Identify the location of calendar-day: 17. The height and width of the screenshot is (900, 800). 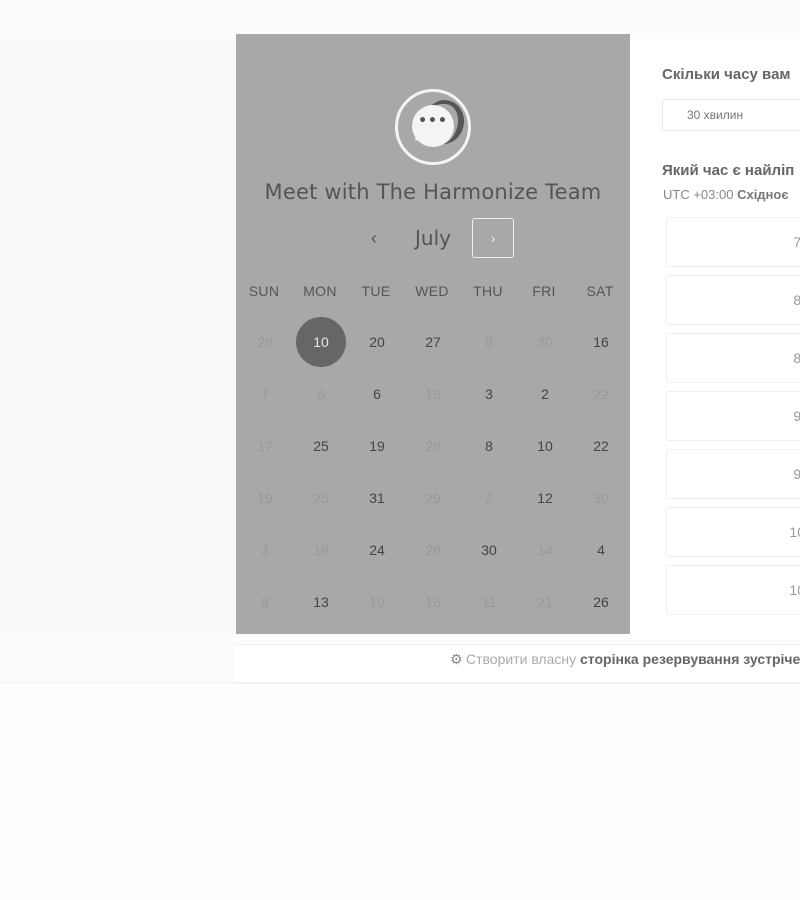
(265, 446).